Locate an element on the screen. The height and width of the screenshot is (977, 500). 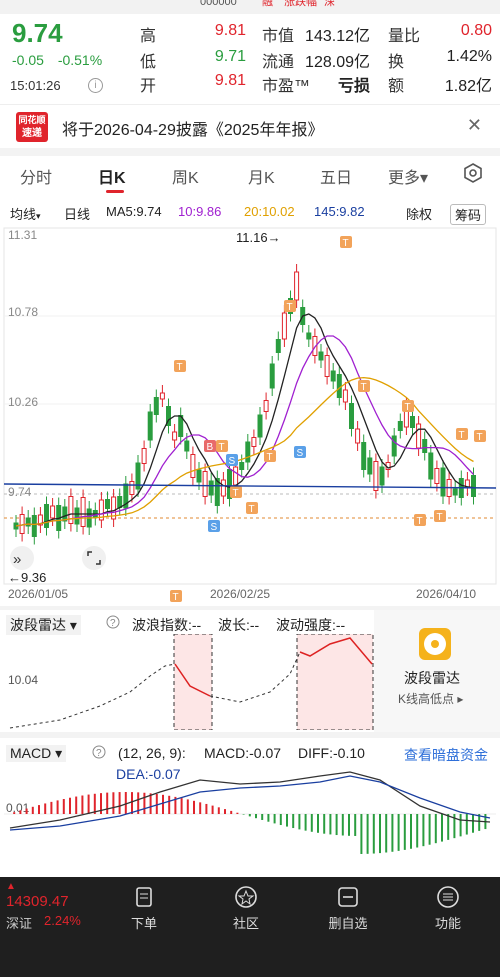
tab-intraday: 分时 is located at coordinates (36, 176).